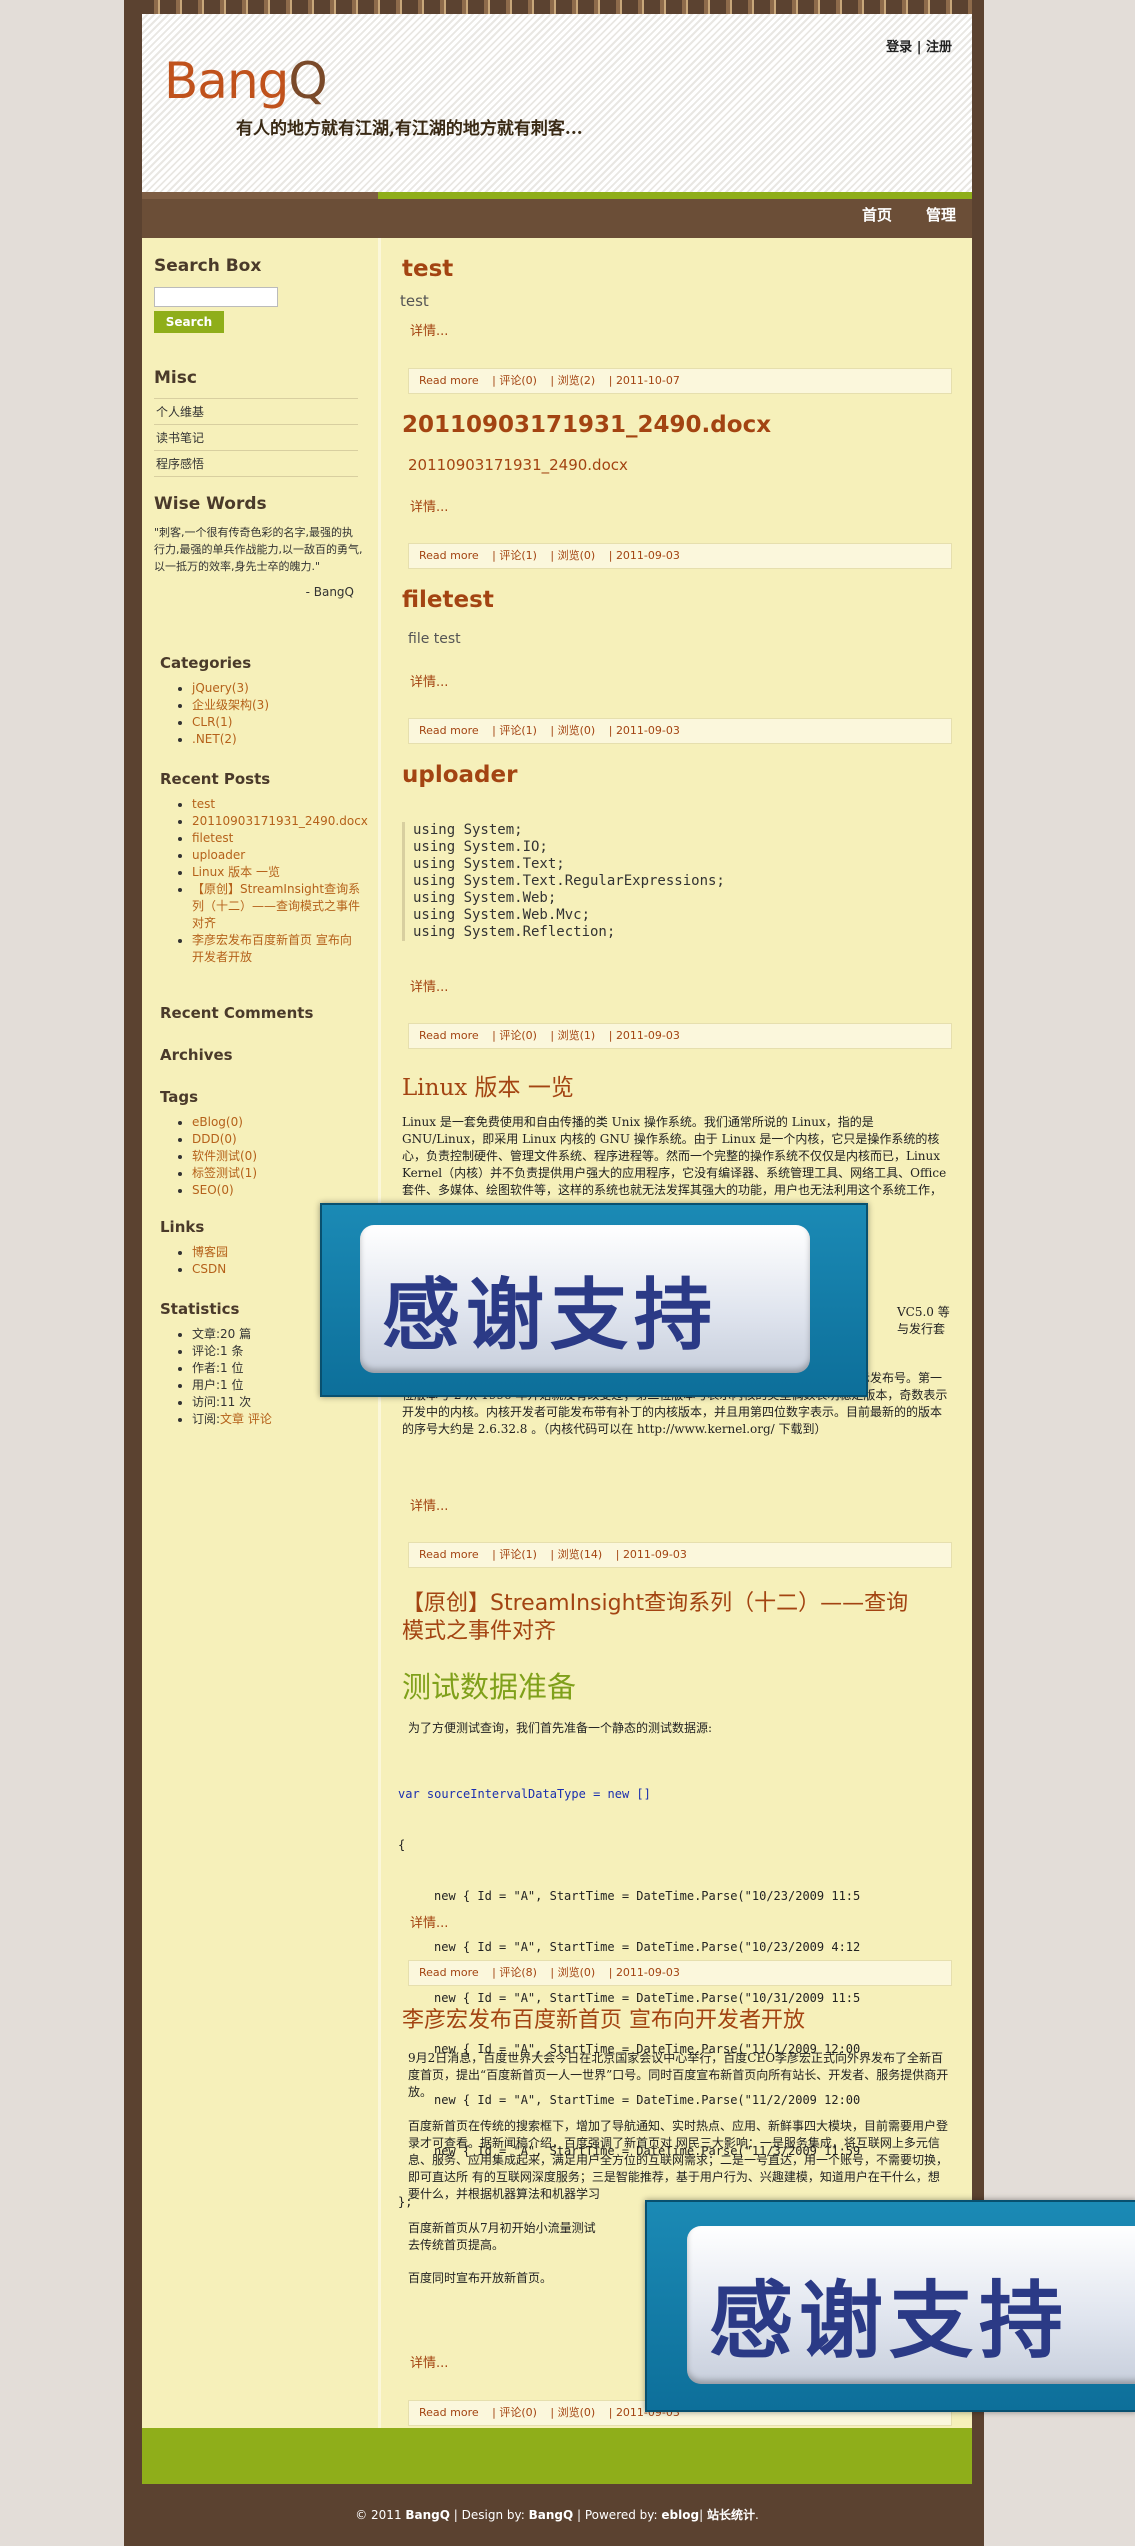 This screenshot has height=2546, width=1135. What do you see at coordinates (256, 412) in the screenshot?
I see `misc-item: 个人维基` at bounding box center [256, 412].